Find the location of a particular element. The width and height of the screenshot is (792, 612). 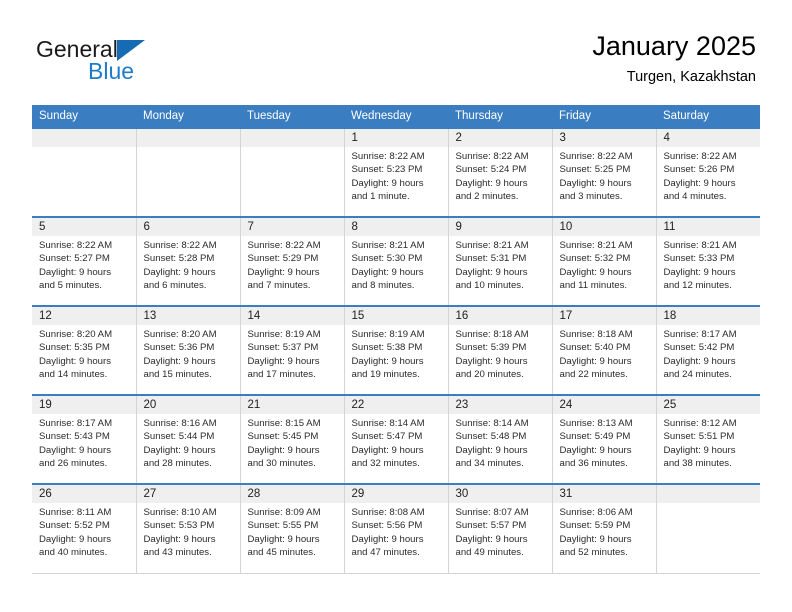

sunset-text: Sunset: 5:25 PM is located at coordinates (595, 170).